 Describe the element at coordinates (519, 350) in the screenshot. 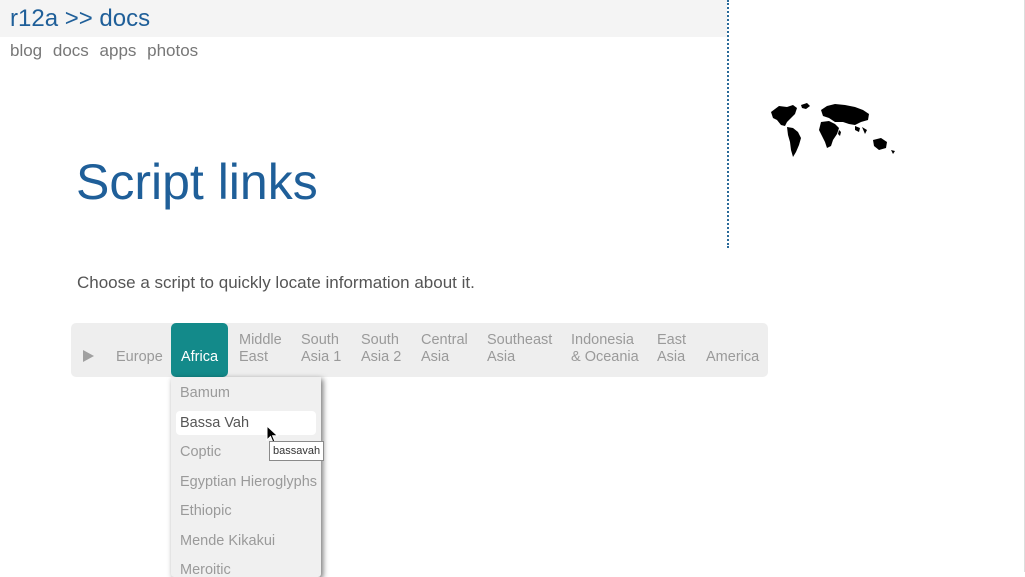

I see `tab-southeast-asia: Southeast Asia` at that location.